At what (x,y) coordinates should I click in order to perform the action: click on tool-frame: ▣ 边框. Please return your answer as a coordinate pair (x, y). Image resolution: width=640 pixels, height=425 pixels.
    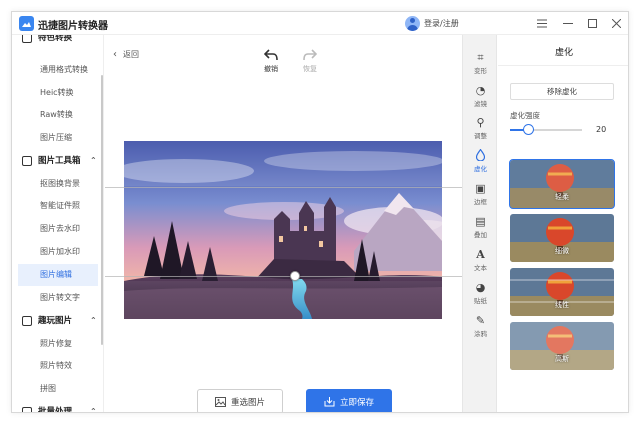
    Looking at the image, I should click on (480, 194).